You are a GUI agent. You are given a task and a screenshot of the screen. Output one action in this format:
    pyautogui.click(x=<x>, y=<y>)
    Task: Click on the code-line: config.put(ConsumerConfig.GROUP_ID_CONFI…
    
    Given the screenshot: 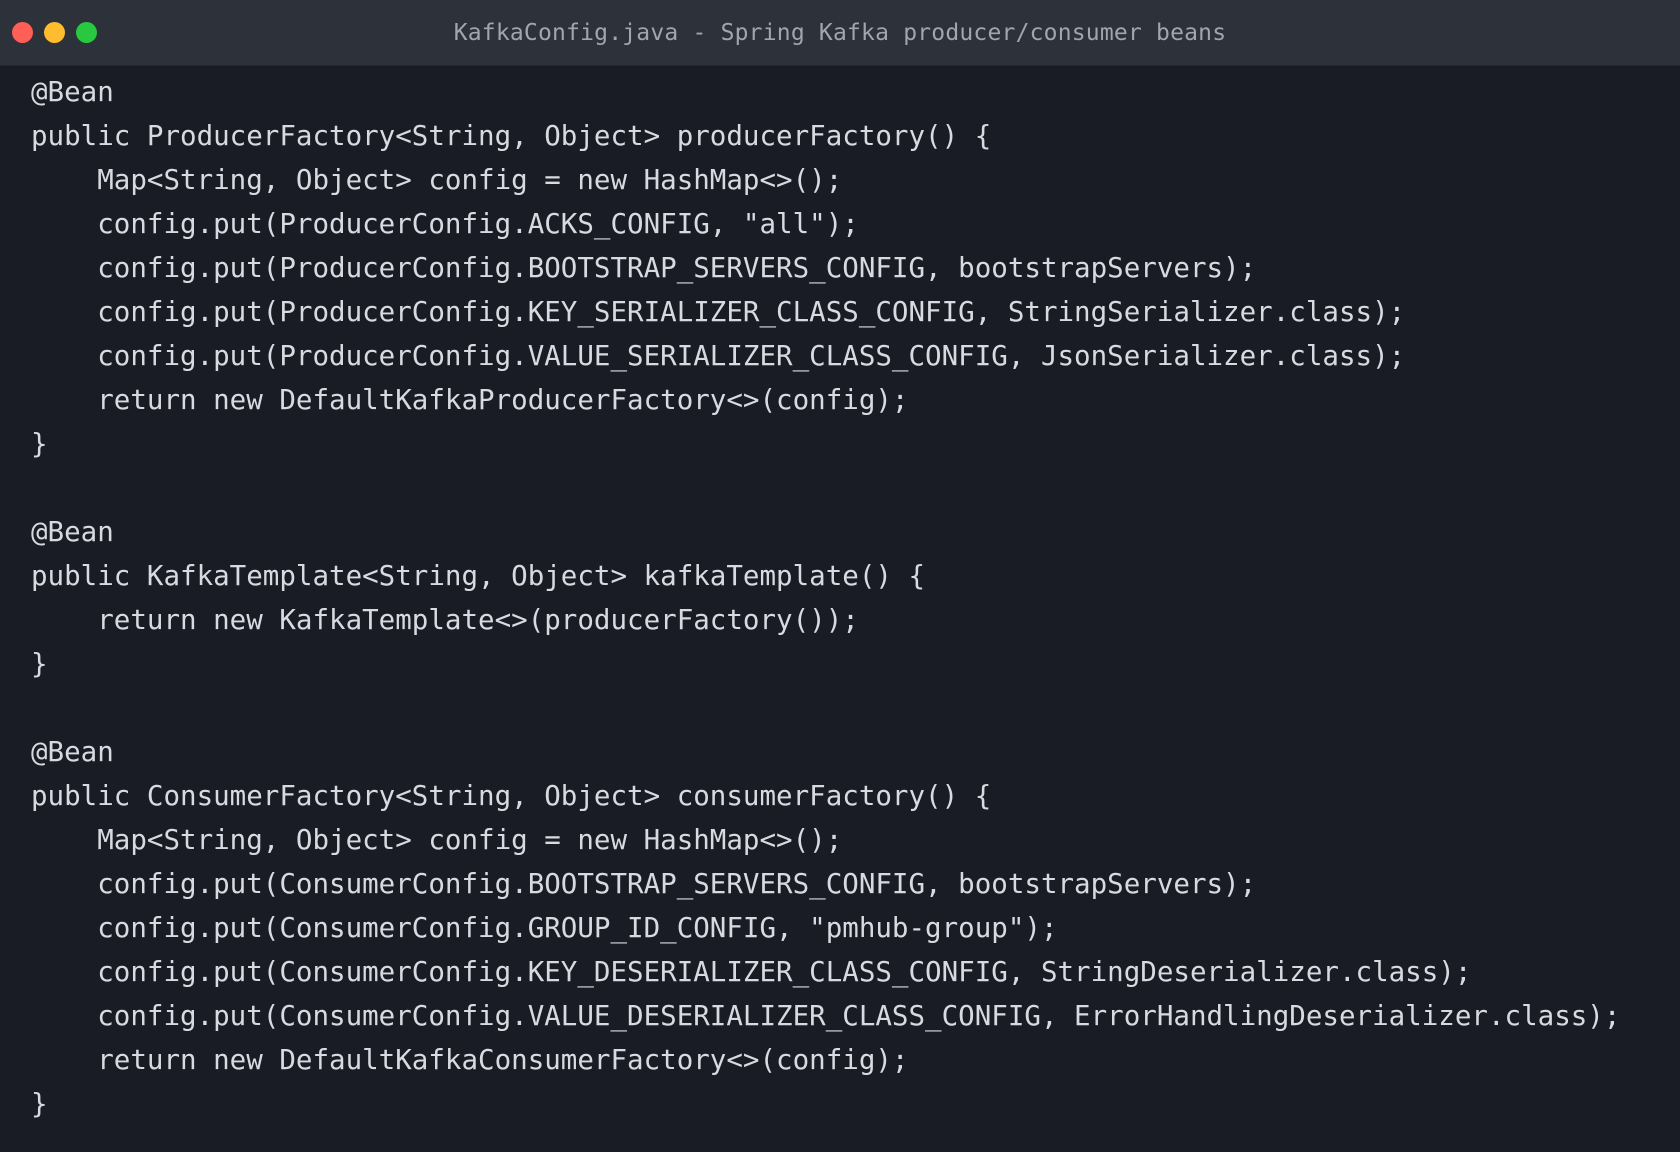 What is the action you would take?
    pyautogui.click(x=544, y=928)
    